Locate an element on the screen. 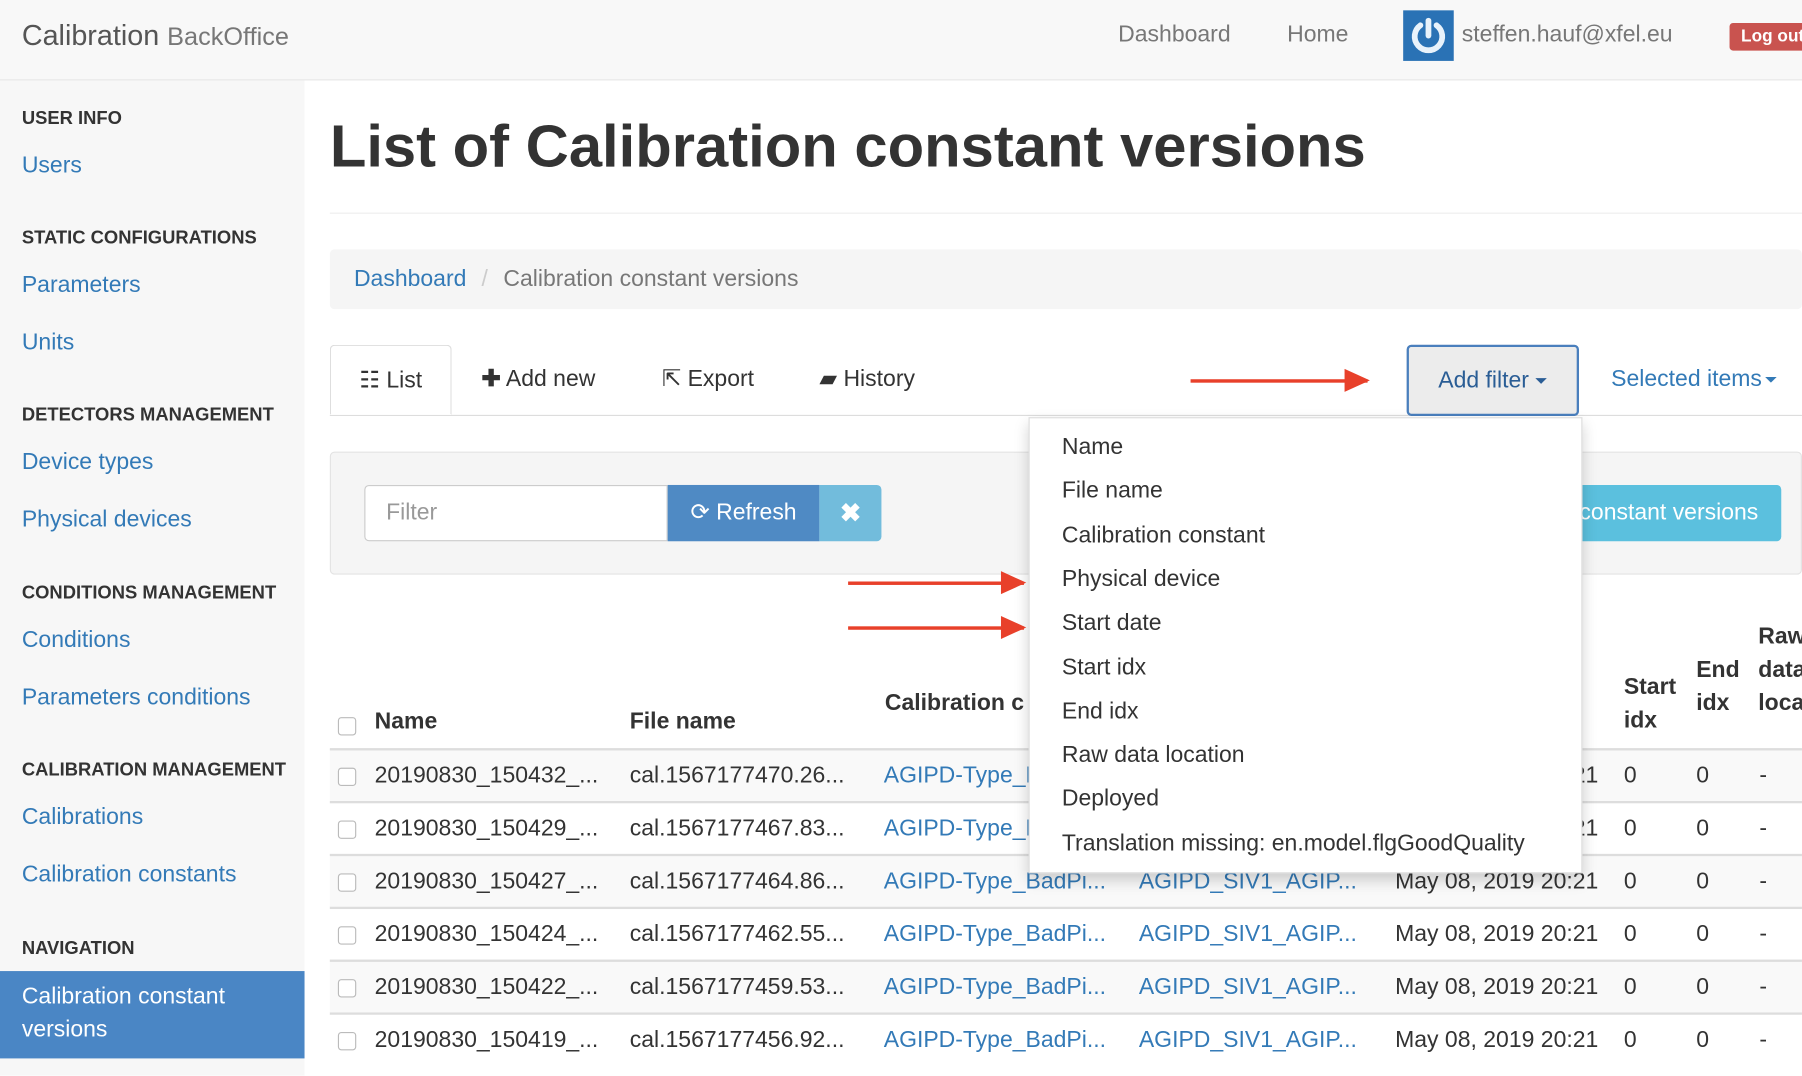 This screenshot has width=1802, height=1076. tab-export: ⇱ Export is located at coordinates (708, 380).